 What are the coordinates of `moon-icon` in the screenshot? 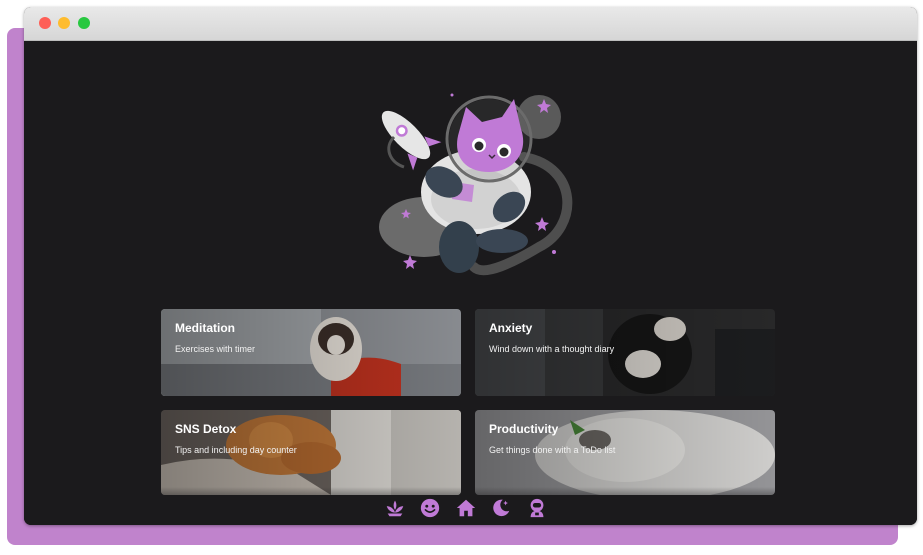 It's located at (501, 508).